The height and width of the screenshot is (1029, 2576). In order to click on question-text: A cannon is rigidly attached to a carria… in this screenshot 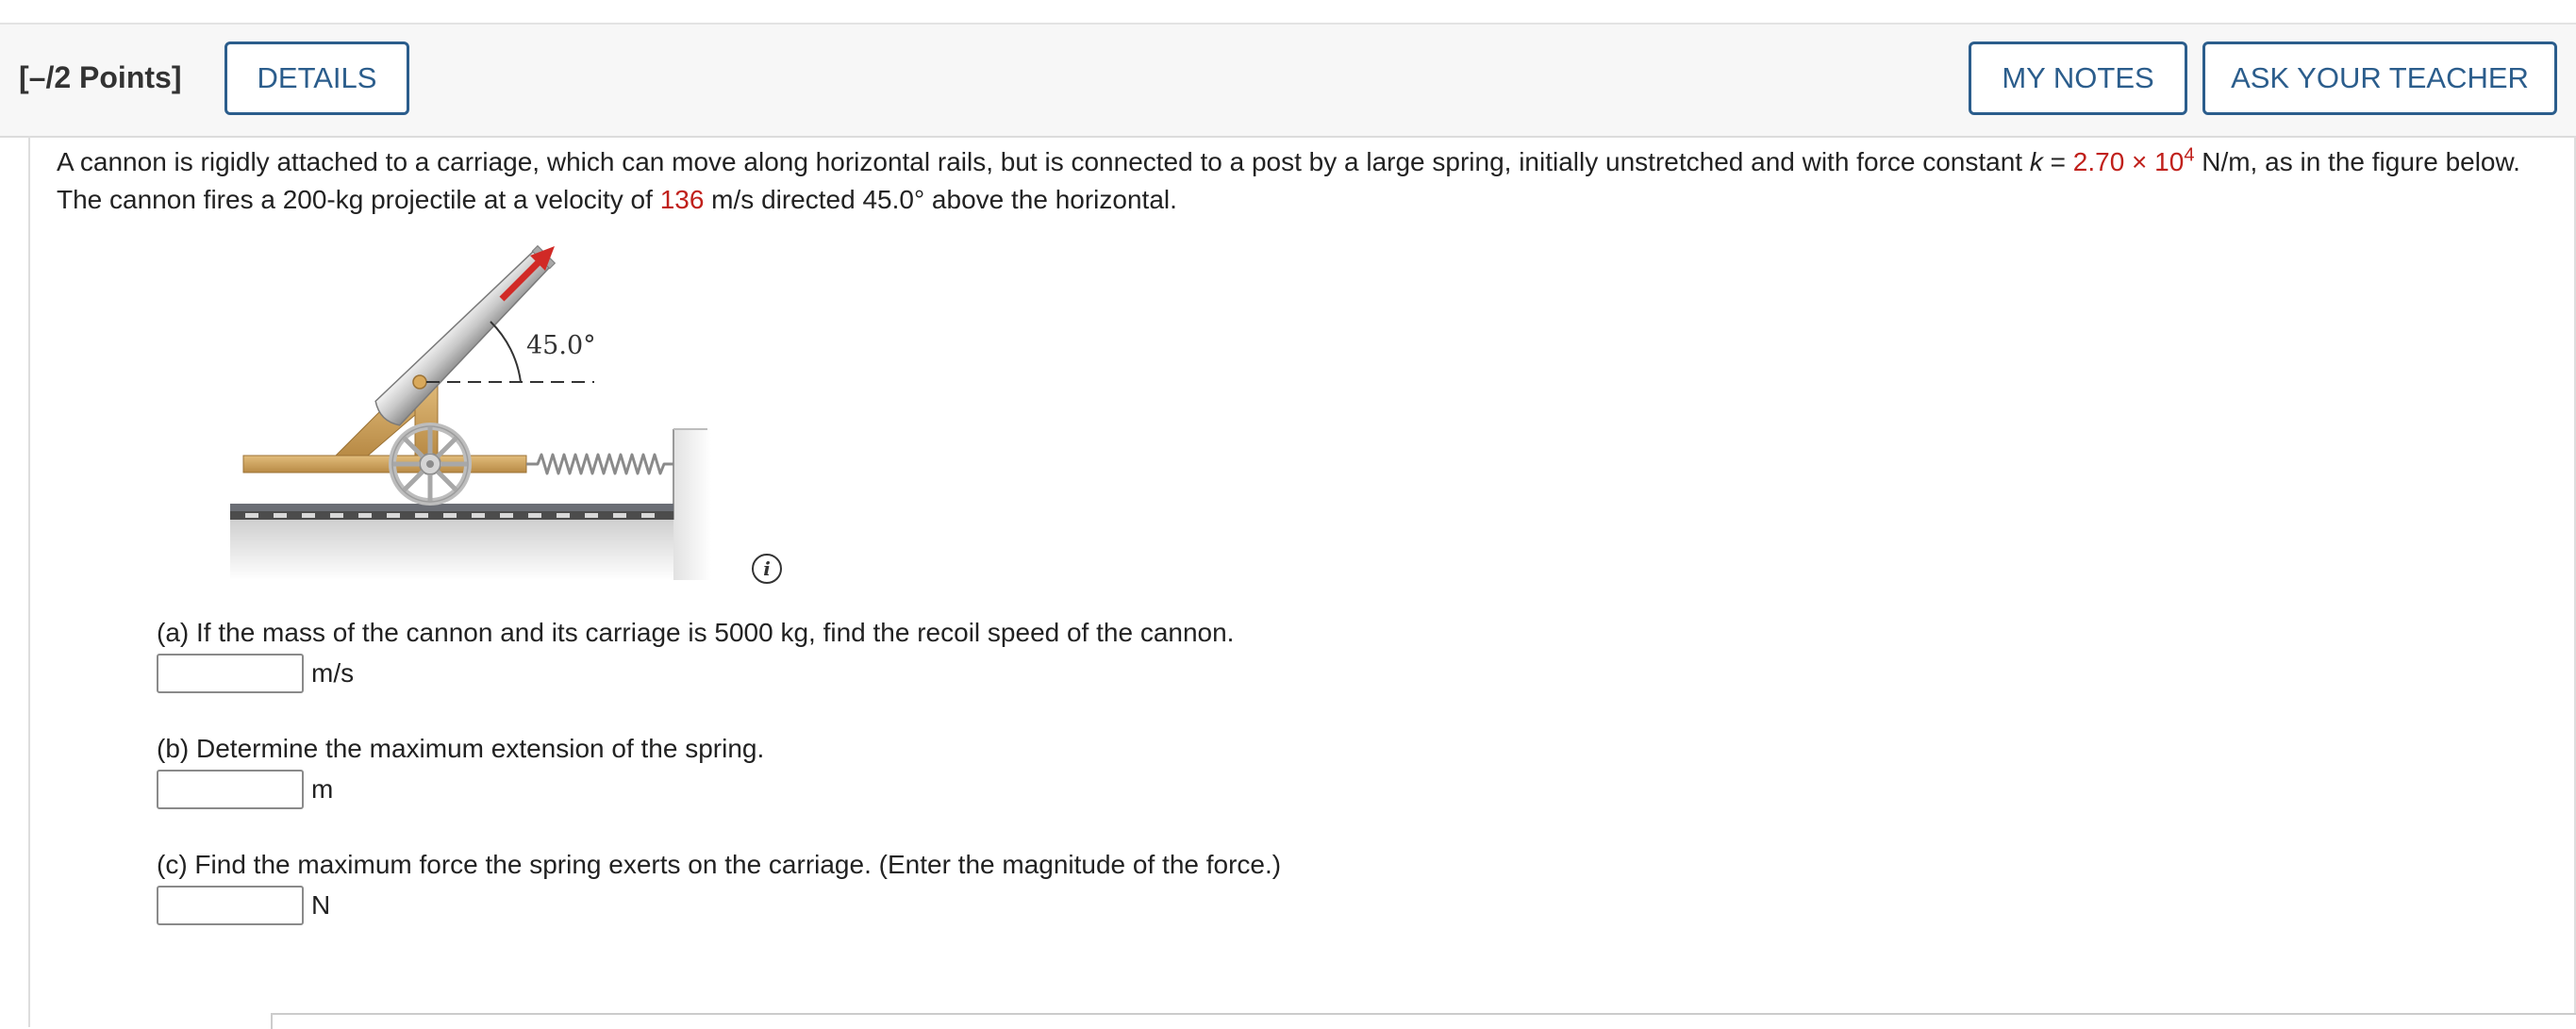, I will do `click(1302, 181)`.